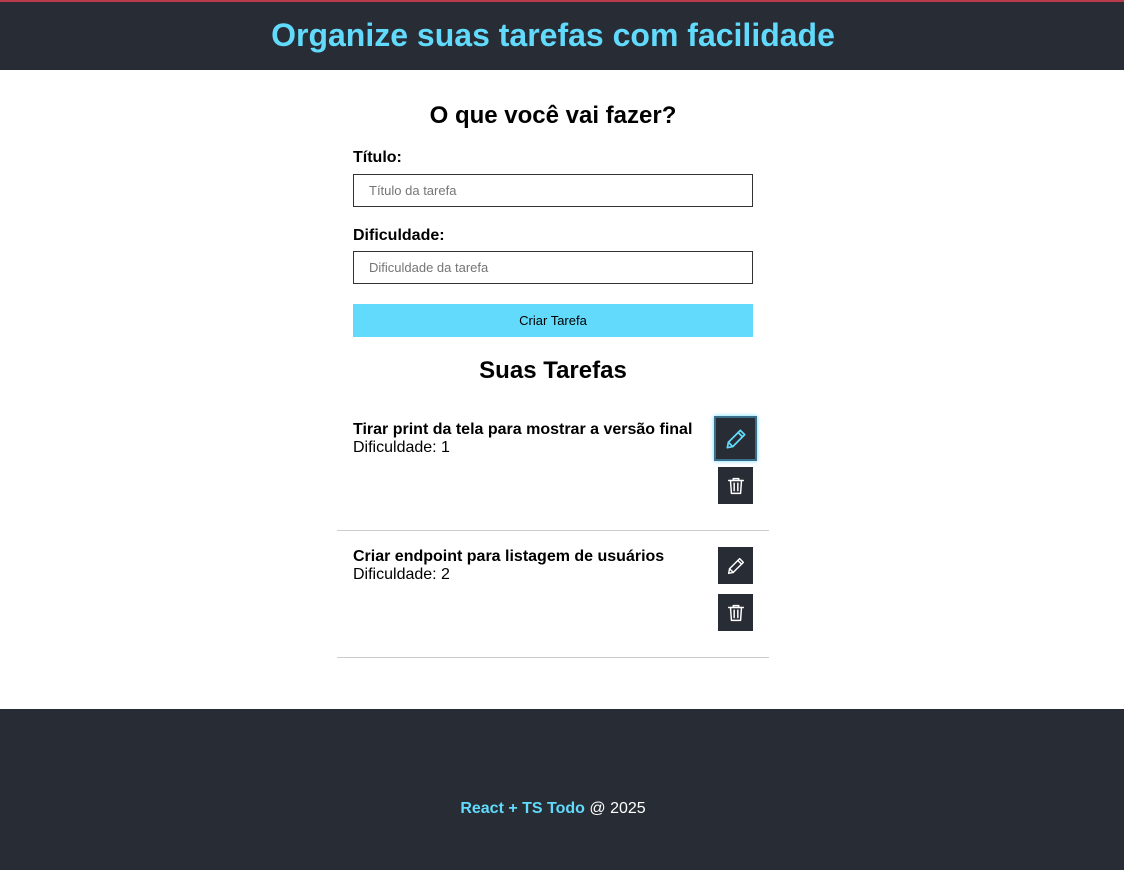 This screenshot has height=870, width=1124. Describe the element at coordinates (401, 447) in the screenshot. I see `task-difficulty: Dificuldade: 1` at that location.